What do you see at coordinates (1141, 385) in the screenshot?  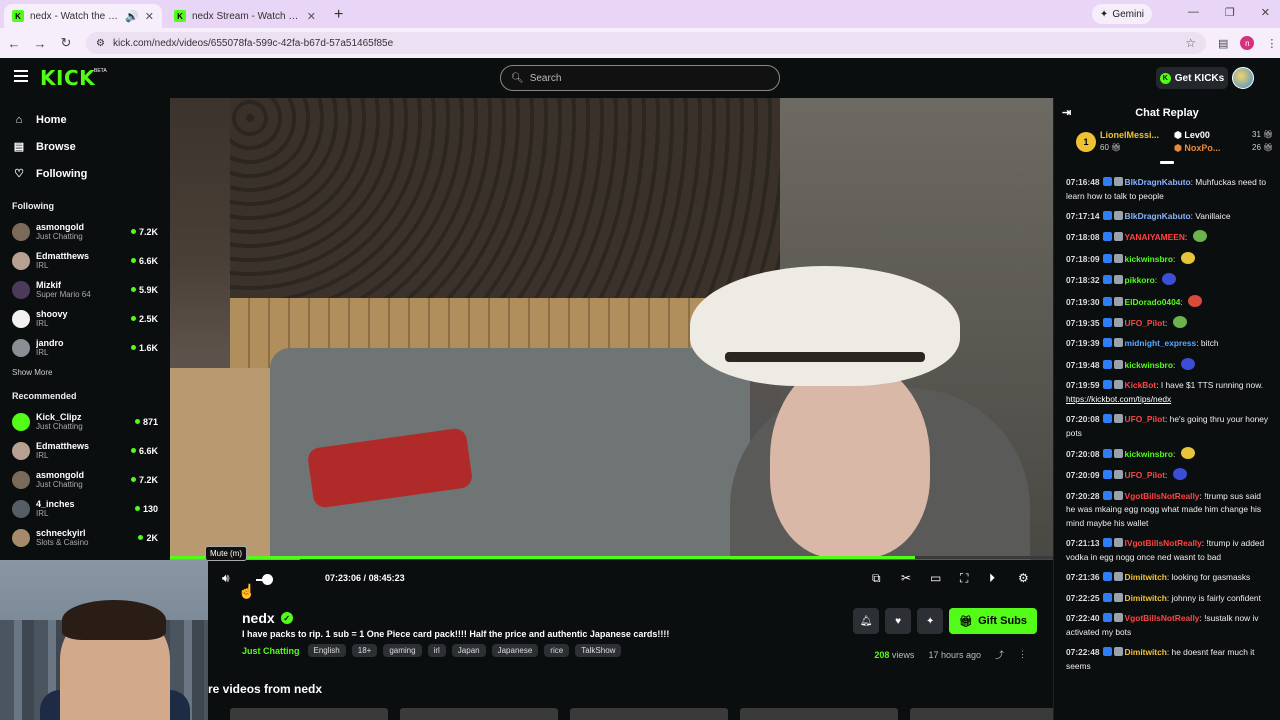 I see `chat-username: KickBot` at bounding box center [1141, 385].